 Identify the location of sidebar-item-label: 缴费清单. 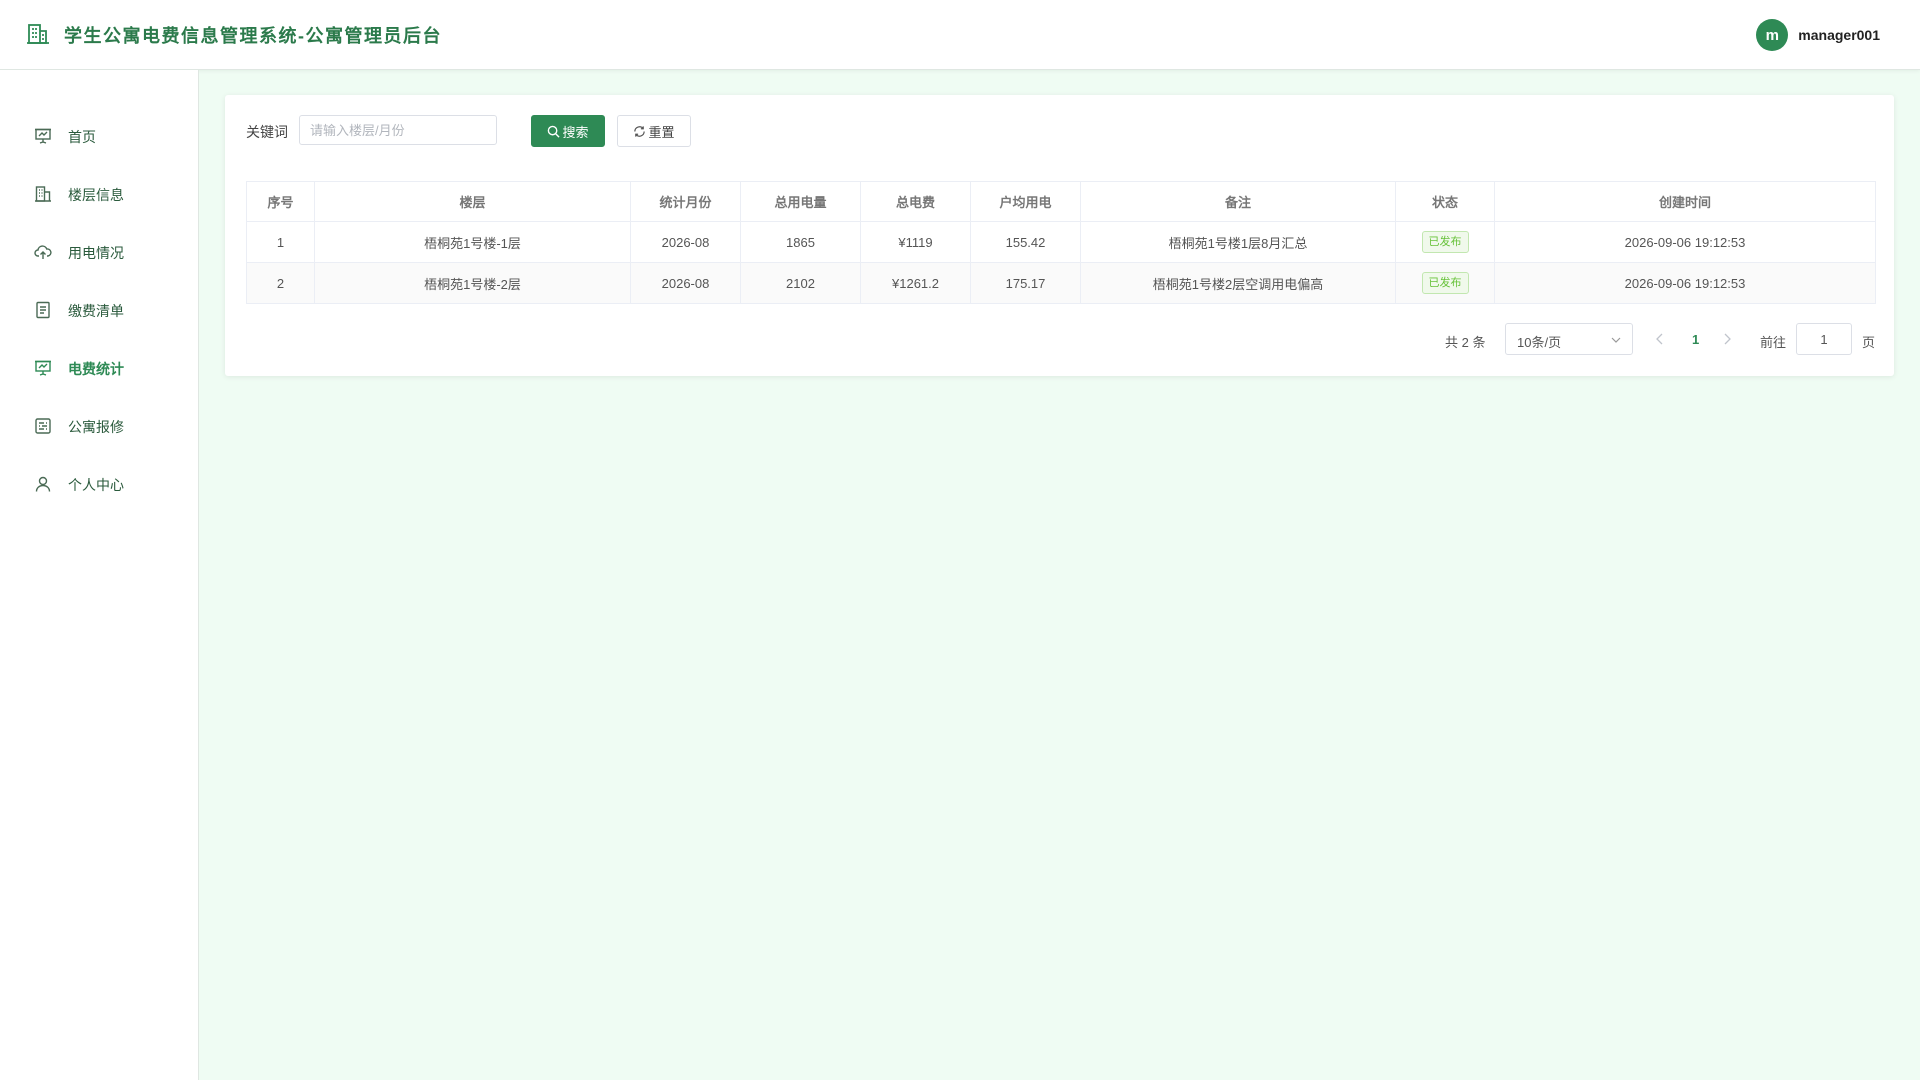
(96, 311).